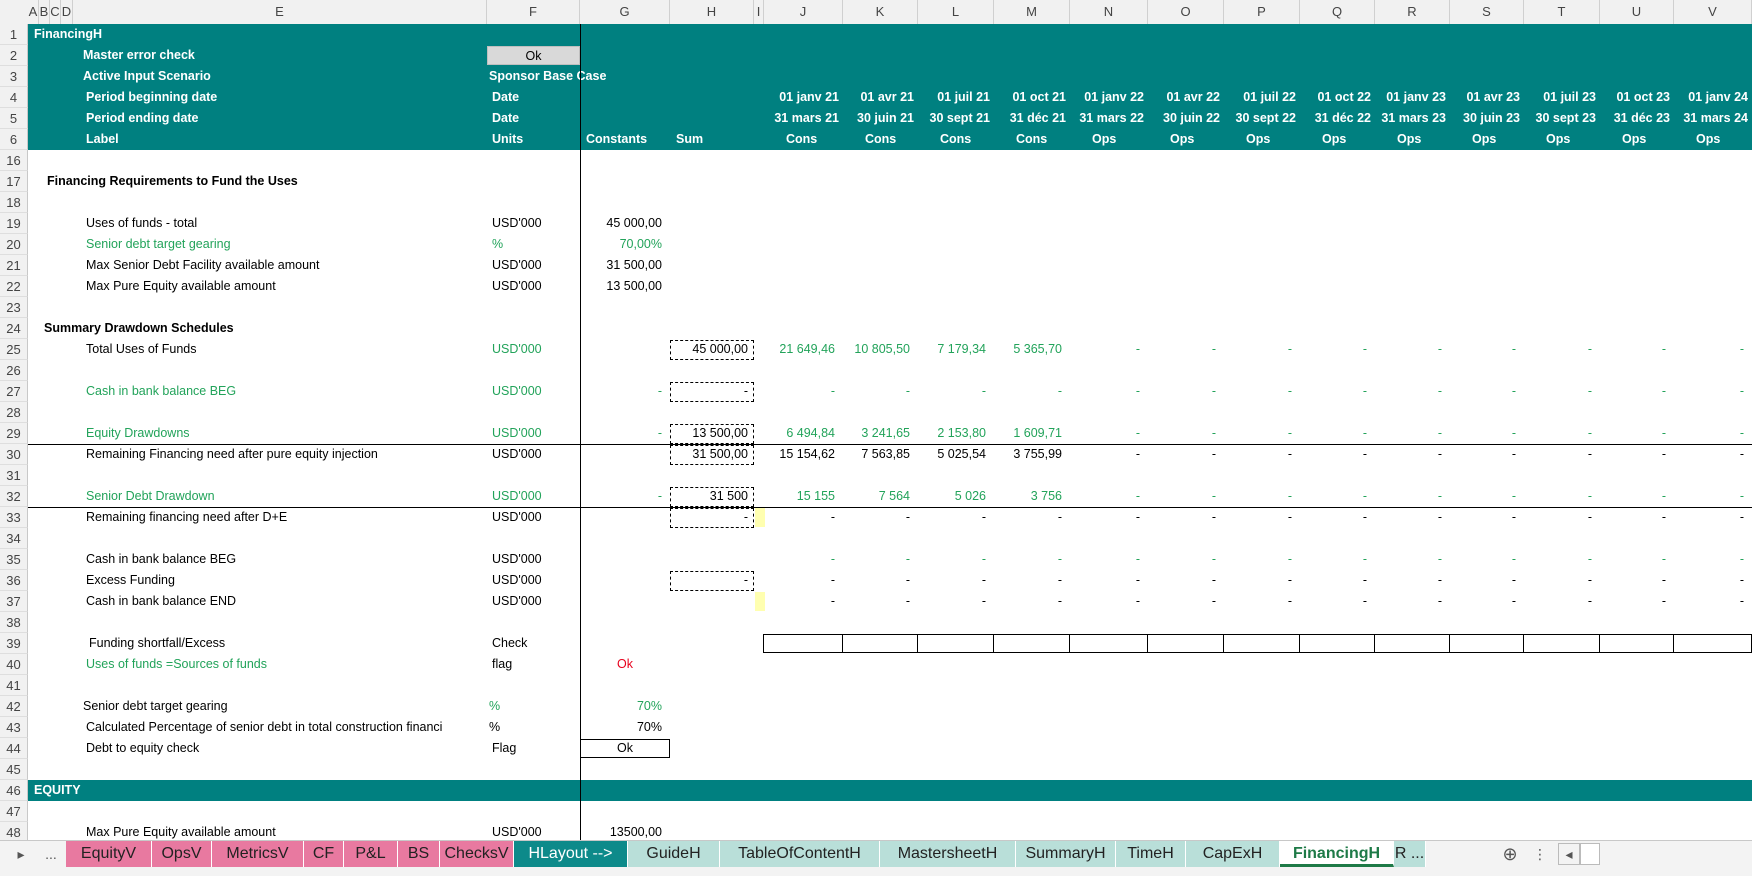 This screenshot has width=1752, height=876. I want to click on uses_total-label: Uses of funds - total, so click(286, 223).